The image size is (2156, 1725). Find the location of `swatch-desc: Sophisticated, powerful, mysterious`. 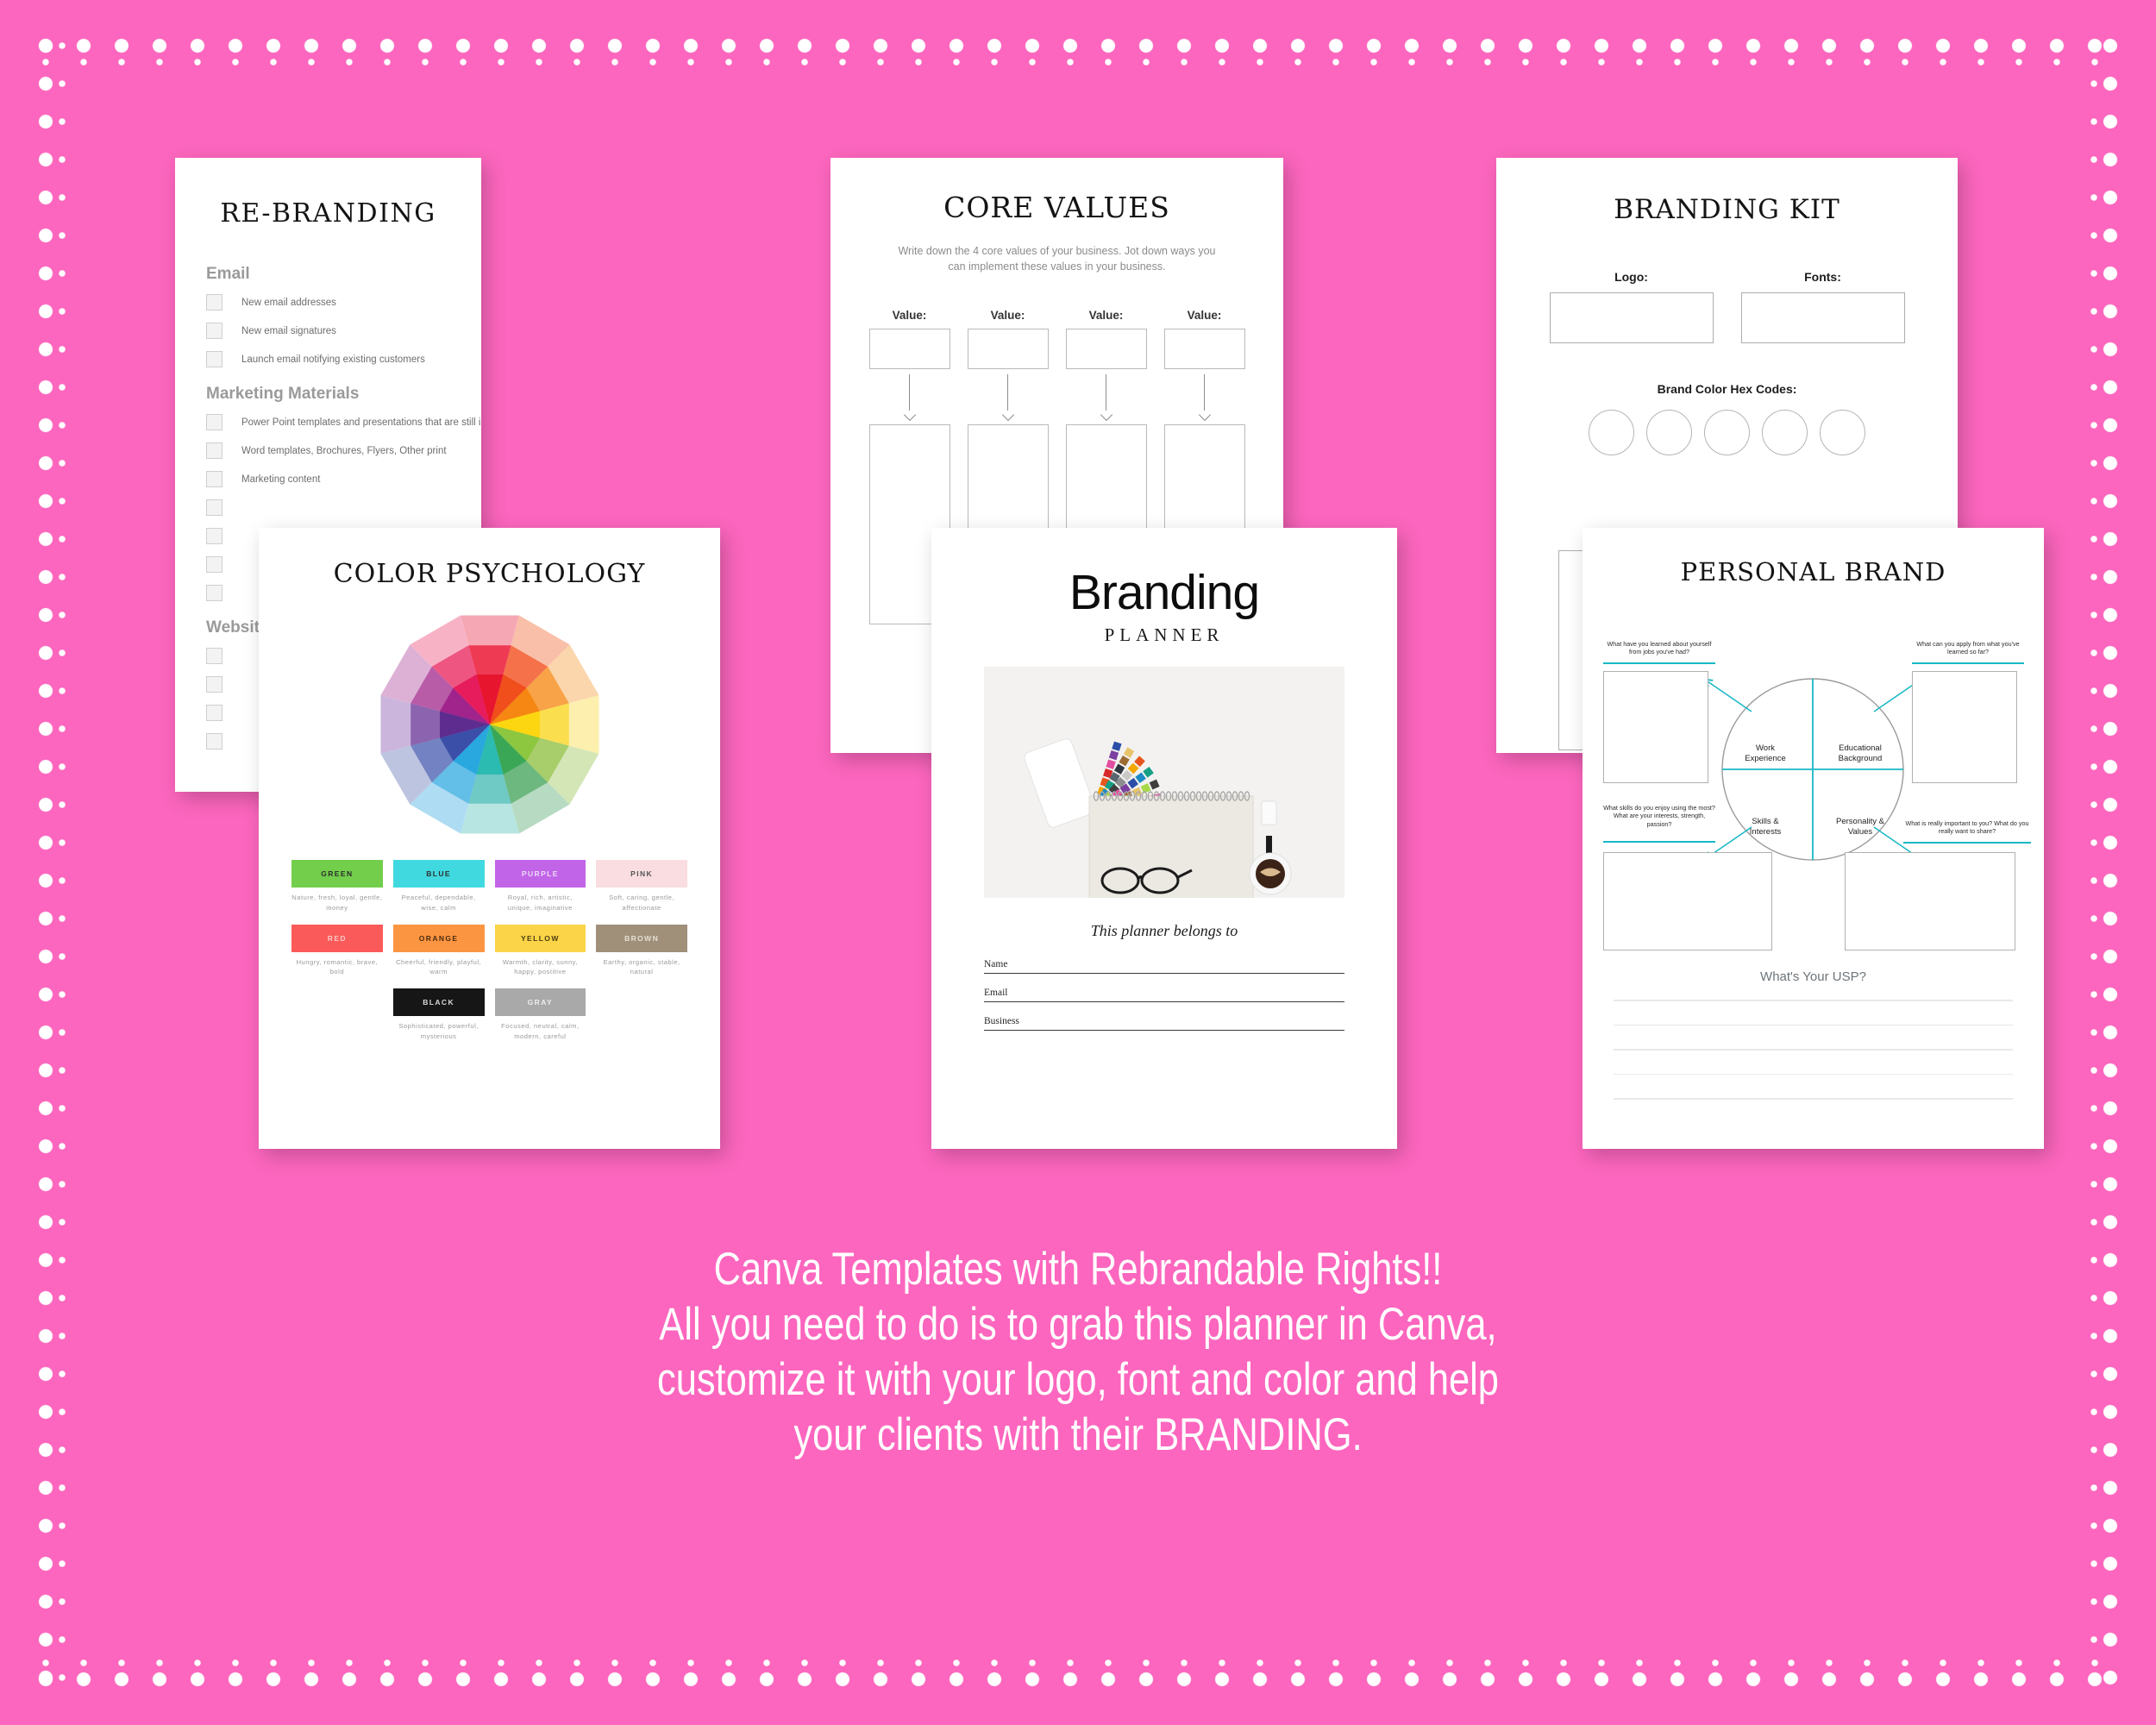

swatch-desc: Sophisticated, powerful, mysterious is located at coordinates (438, 1031).